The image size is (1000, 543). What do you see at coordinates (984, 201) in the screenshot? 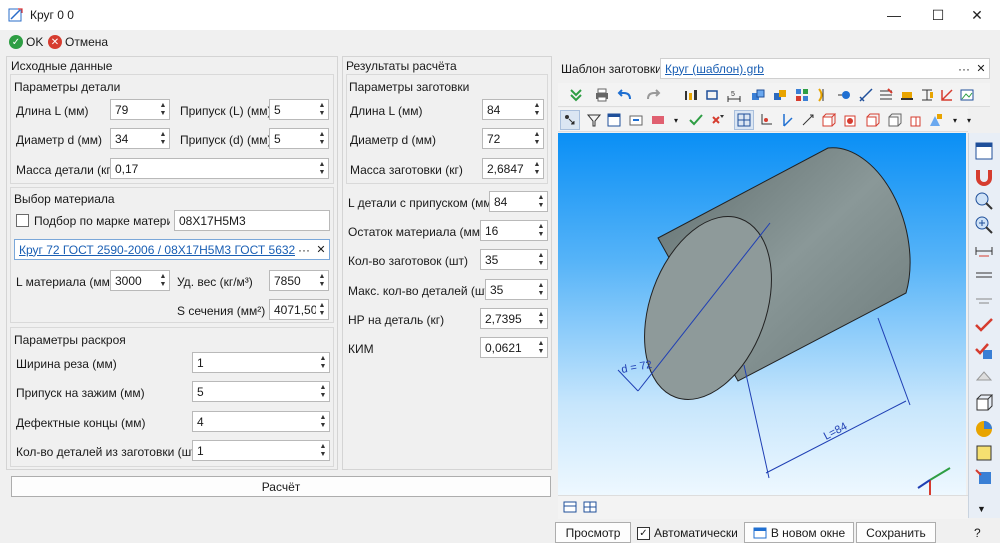
I see `zoom-icon` at bounding box center [984, 201].